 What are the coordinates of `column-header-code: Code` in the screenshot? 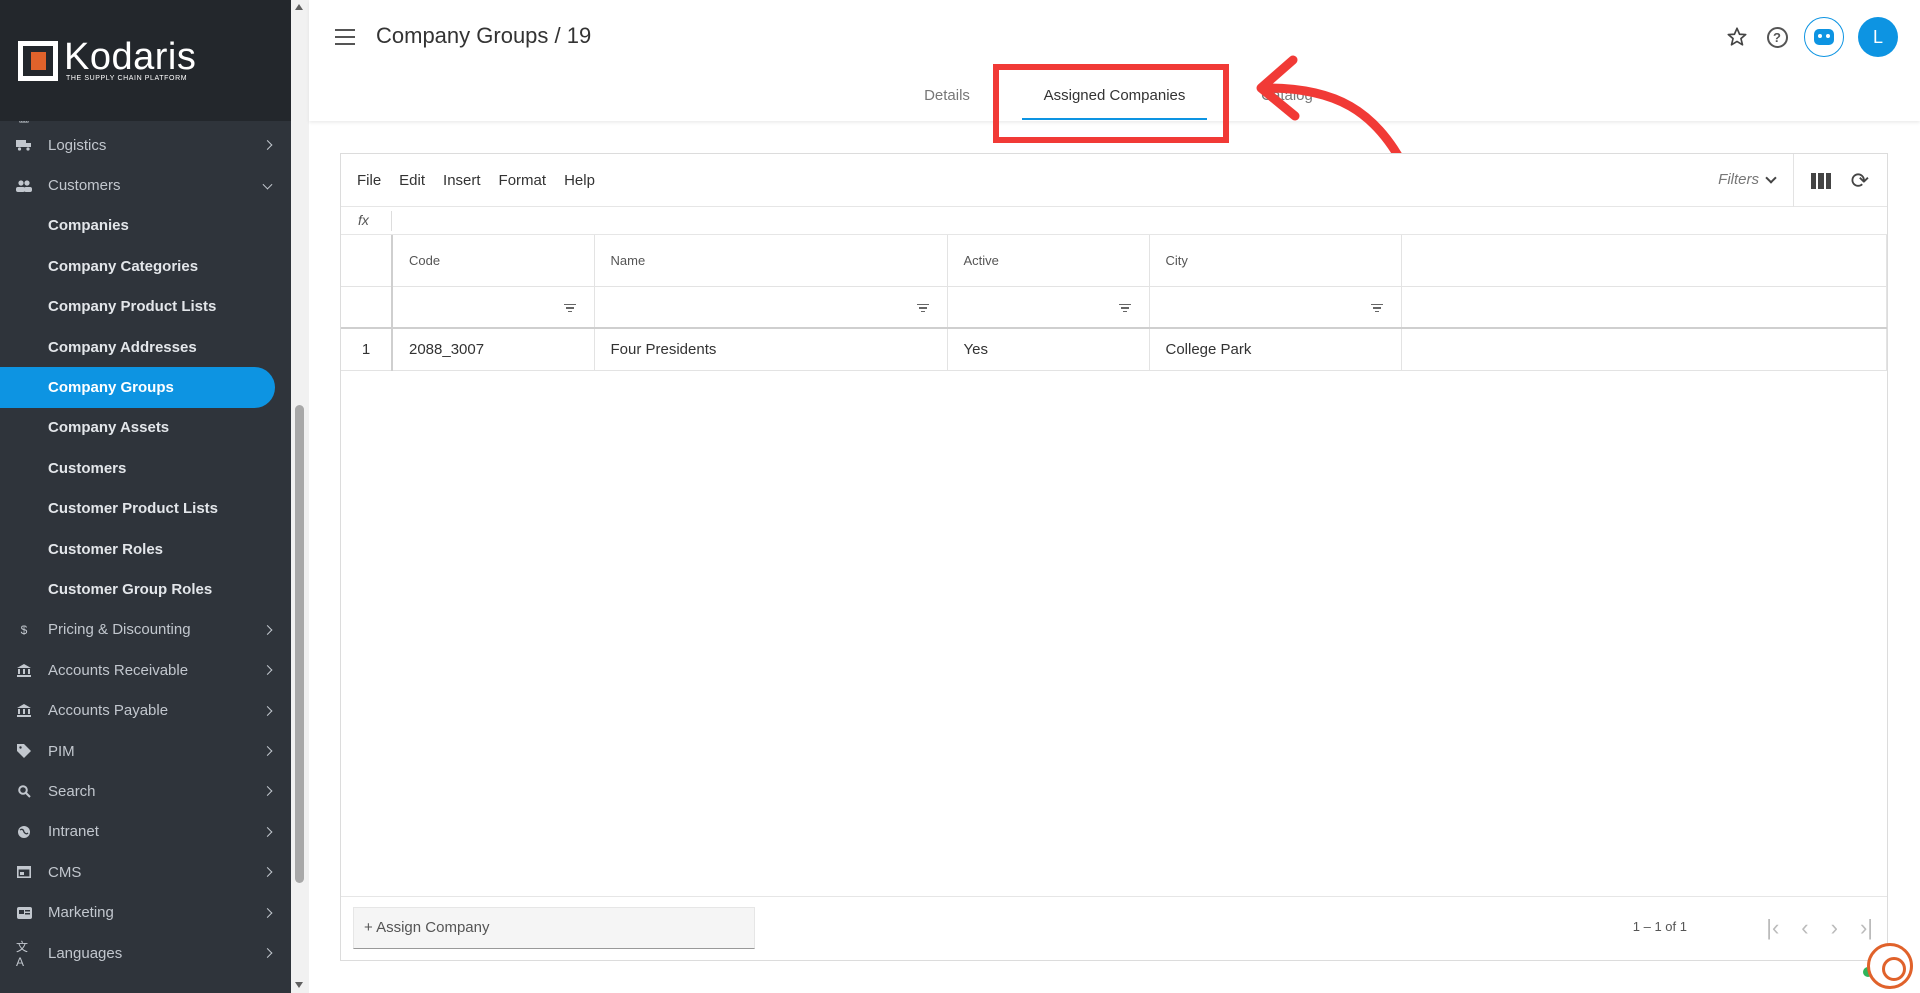 It's located at (493, 261).